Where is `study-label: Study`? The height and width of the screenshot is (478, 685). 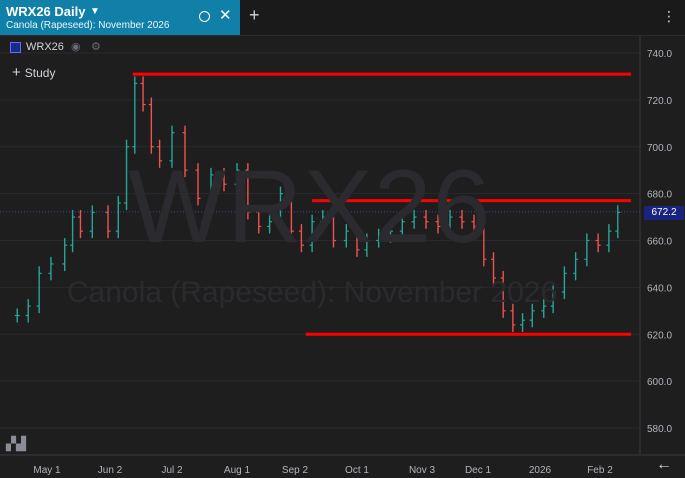 study-label: Study is located at coordinates (40, 73).